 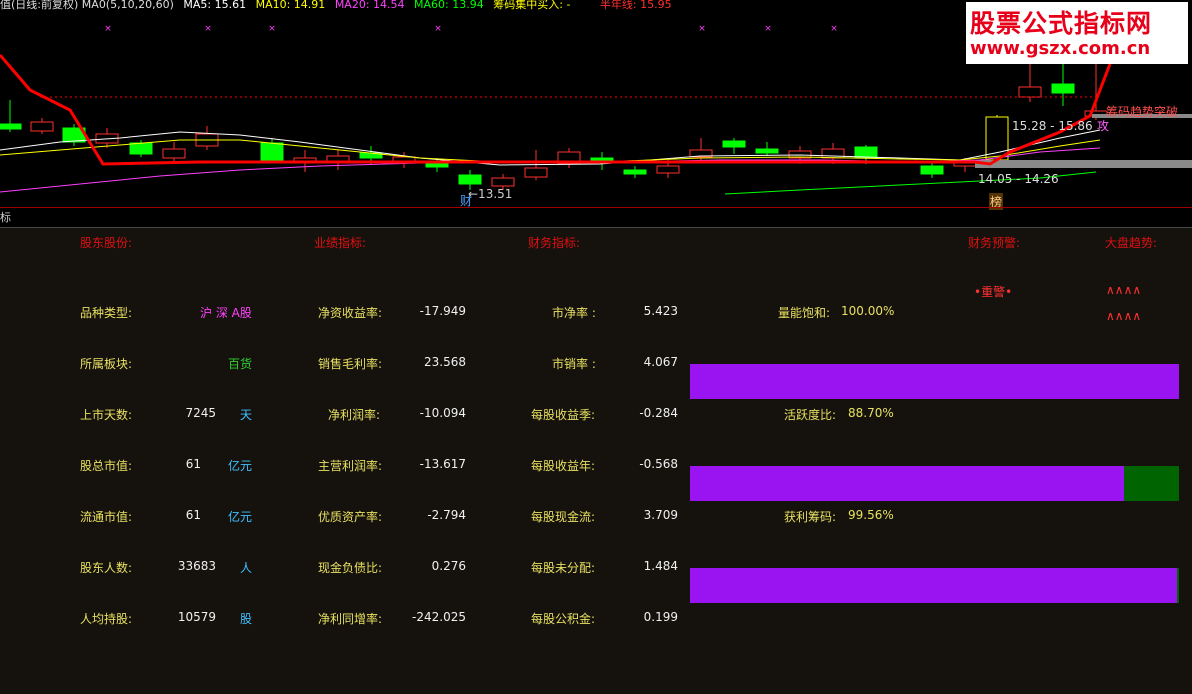 I want to click on ma-params: MA0(5,10,20,60), so click(x=127, y=5).